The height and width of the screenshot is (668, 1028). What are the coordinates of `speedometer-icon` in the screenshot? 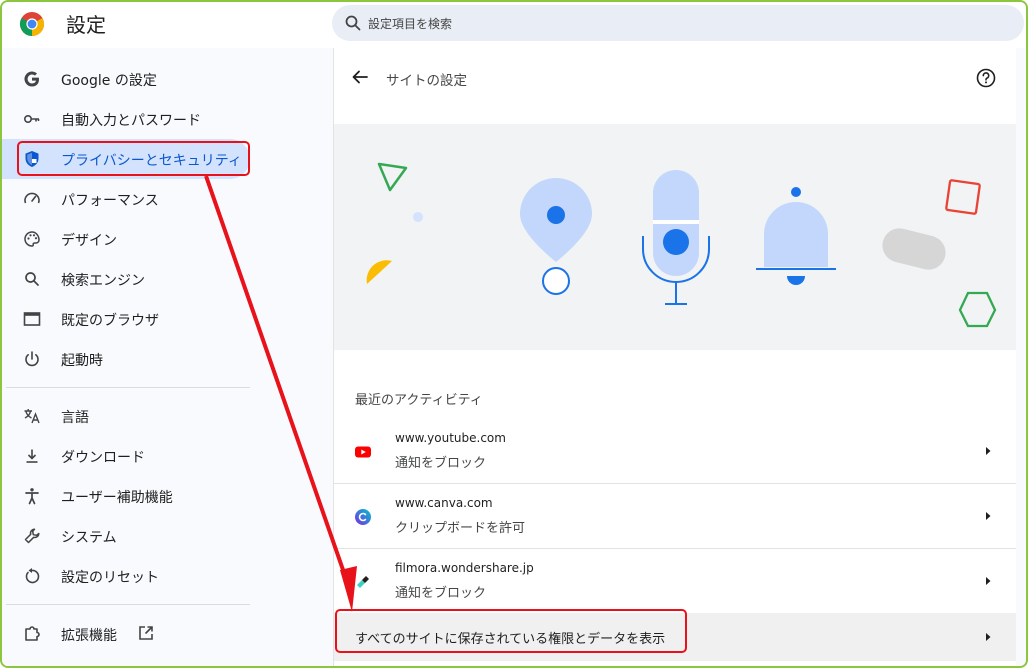 It's located at (32, 198).